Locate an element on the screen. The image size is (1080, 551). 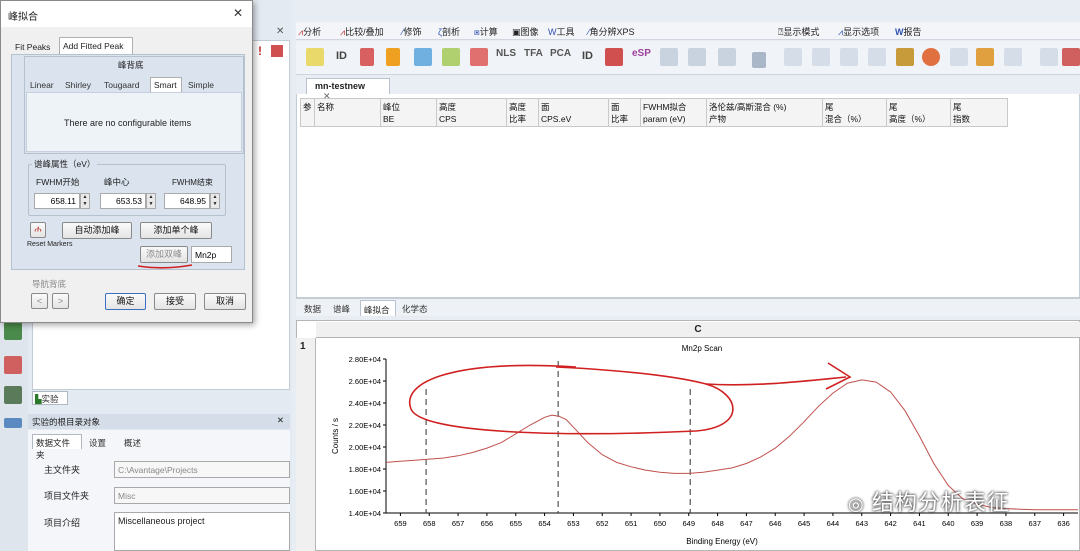
dialog-close-icon: ✕ is located at coordinates (238, 13).